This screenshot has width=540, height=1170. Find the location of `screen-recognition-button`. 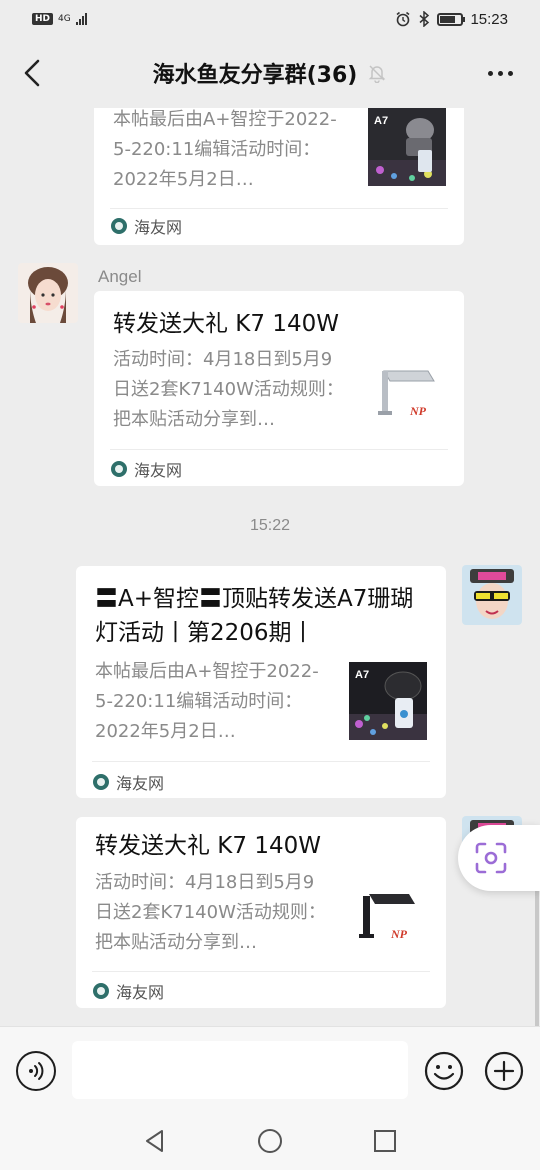

screen-recognition-button is located at coordinates (499, 858).